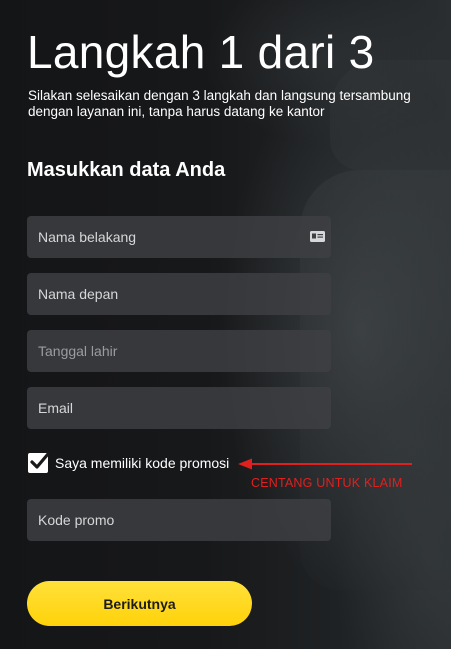 This screenshot has width=451, height=649. Describe the element at coordinates (78, 294) in the screenshot. I see `first-name-placeholder: Nama depan` at that location.